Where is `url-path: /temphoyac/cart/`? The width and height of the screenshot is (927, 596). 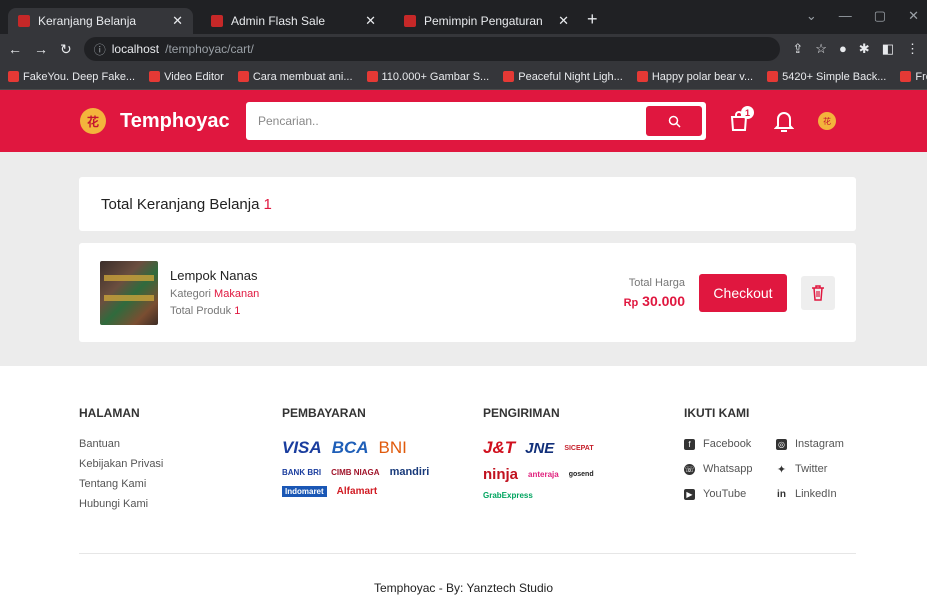 url-path: /temphoyac/cart/ is located at coordinates (209, 49).